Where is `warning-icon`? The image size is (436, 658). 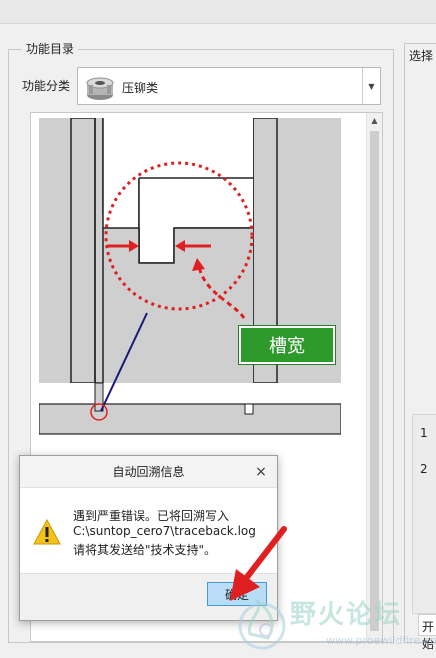 warning-icon is located at coordinates (47, 532).